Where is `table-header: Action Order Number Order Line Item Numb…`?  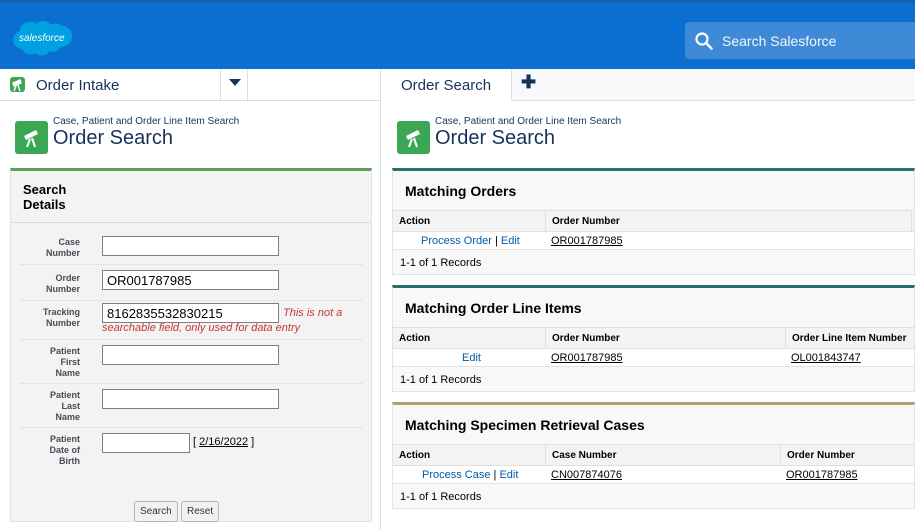
table-header: Action Order Number Order Line Item Numb… is located at coordinates (653, 338).